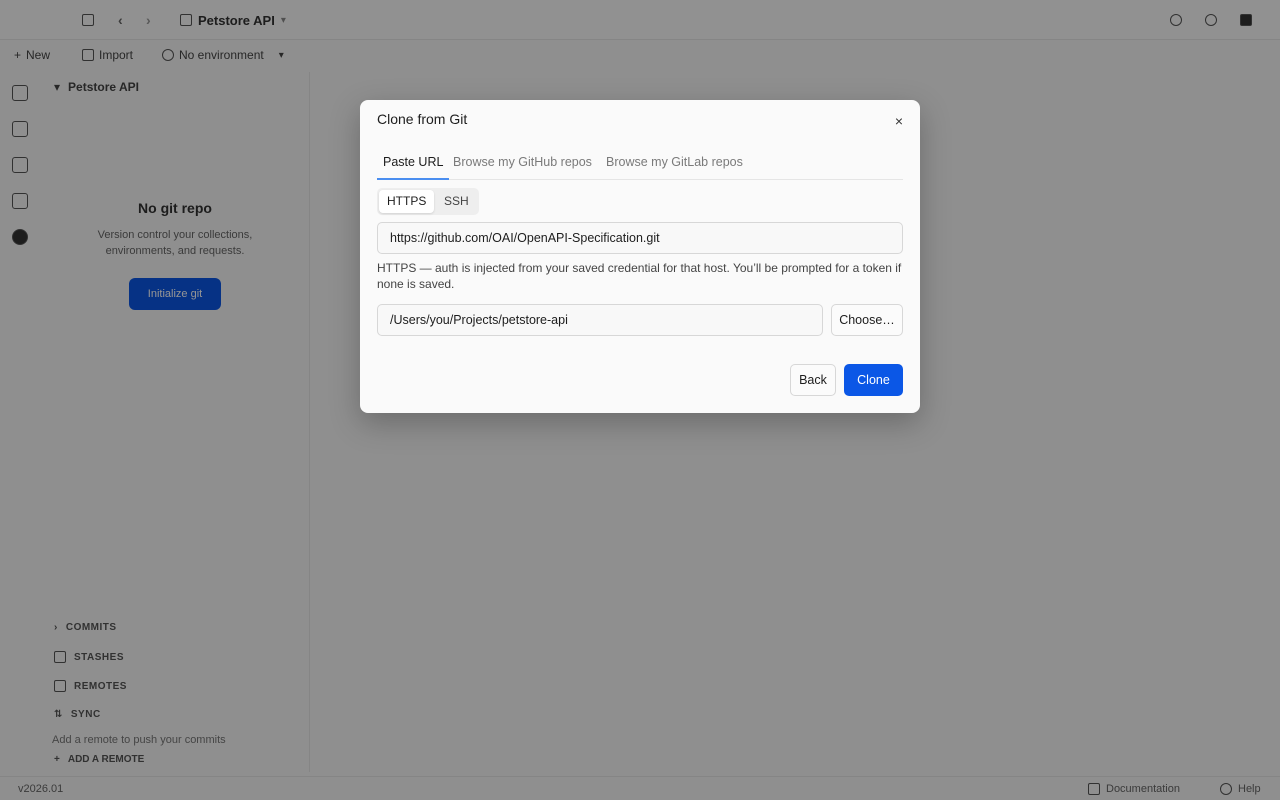  Describe the element at coordinates (674, 164) in the screenshot. I see `tab-gitlab-repos: Browse my GitLab repos` at that location.